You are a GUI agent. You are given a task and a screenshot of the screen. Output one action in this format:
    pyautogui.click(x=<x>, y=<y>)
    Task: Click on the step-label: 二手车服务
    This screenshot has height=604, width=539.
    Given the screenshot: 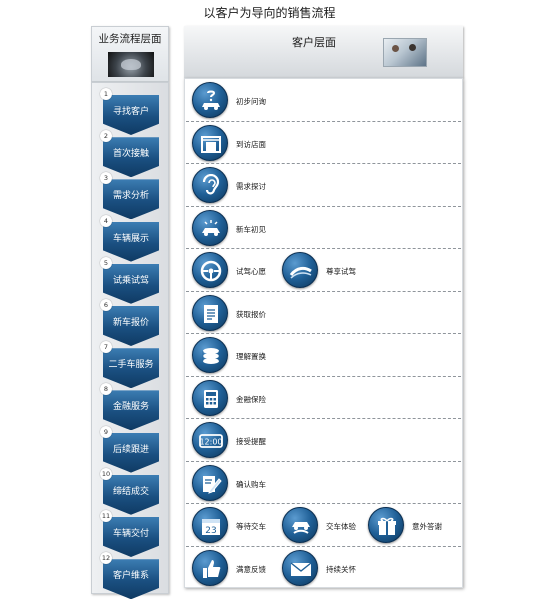 What is the action you would take?
    pyautogui.click(x=131, y=365)
    